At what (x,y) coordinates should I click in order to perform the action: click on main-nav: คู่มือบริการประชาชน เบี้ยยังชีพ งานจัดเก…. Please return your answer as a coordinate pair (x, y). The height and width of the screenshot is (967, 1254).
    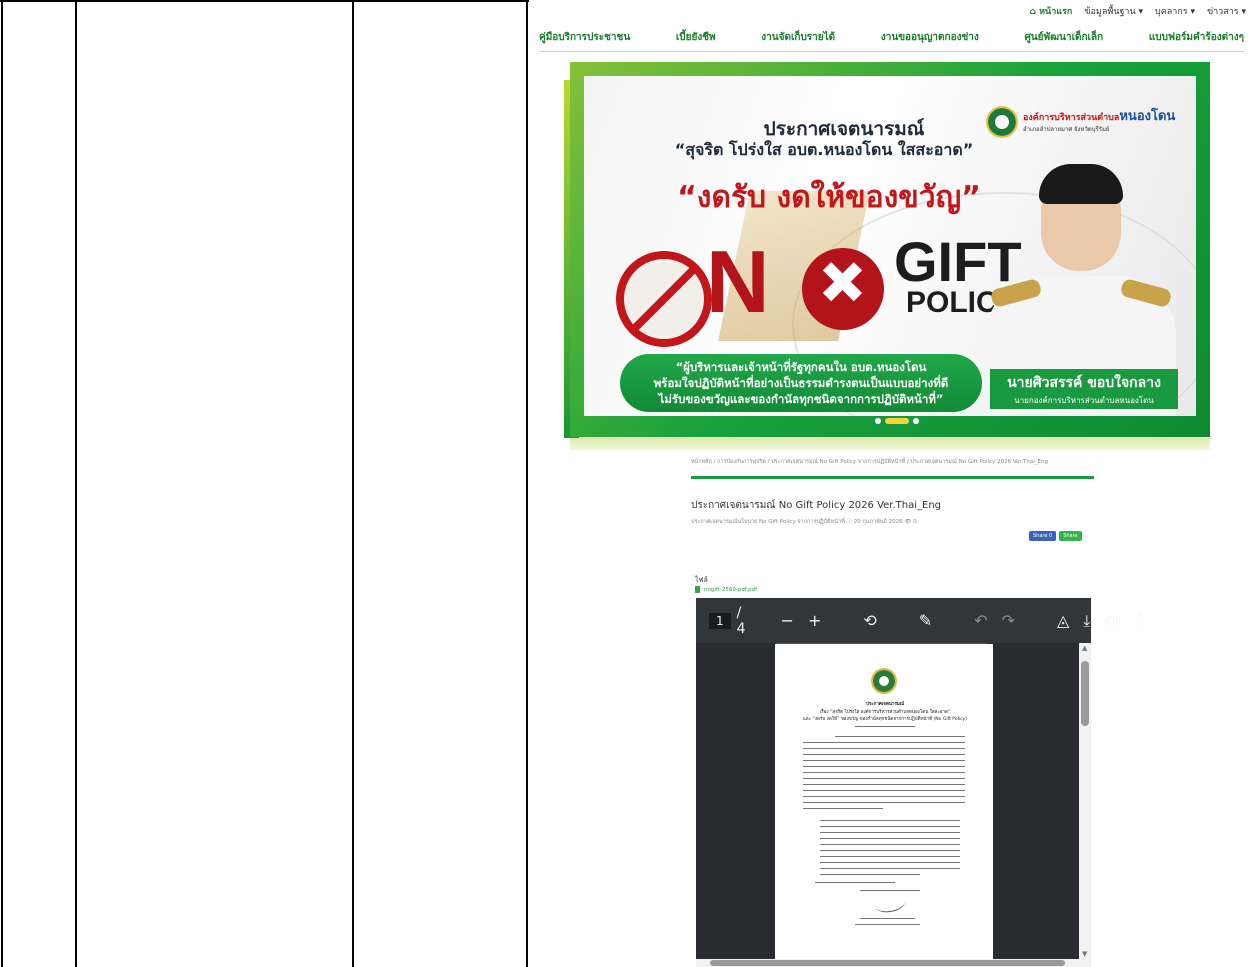
    Looking at the image, I should click on (891, 41).